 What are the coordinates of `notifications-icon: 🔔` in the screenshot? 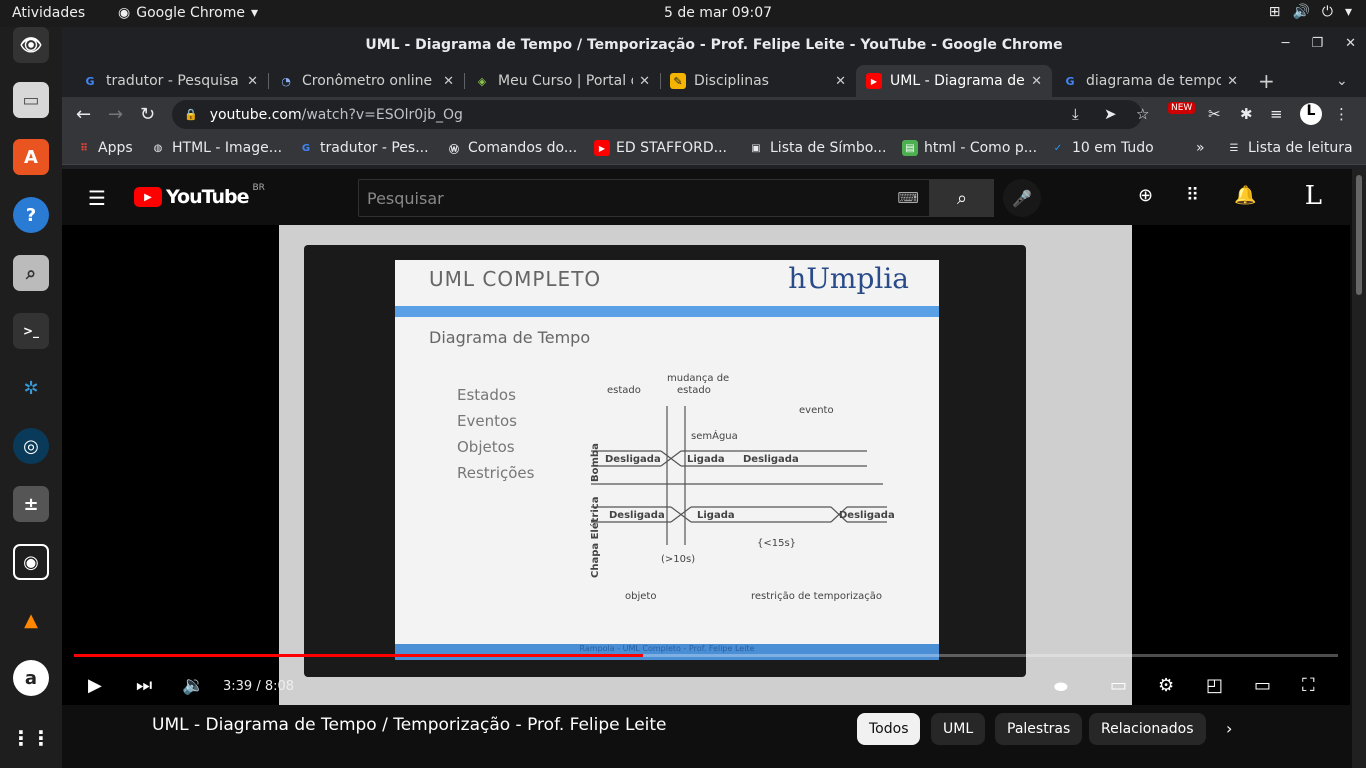 It's located at (1245, 195).